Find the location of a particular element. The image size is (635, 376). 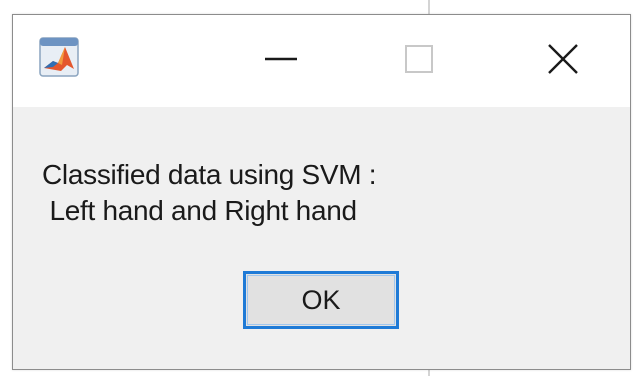

maximize-button is located at coordinates (419, 59).